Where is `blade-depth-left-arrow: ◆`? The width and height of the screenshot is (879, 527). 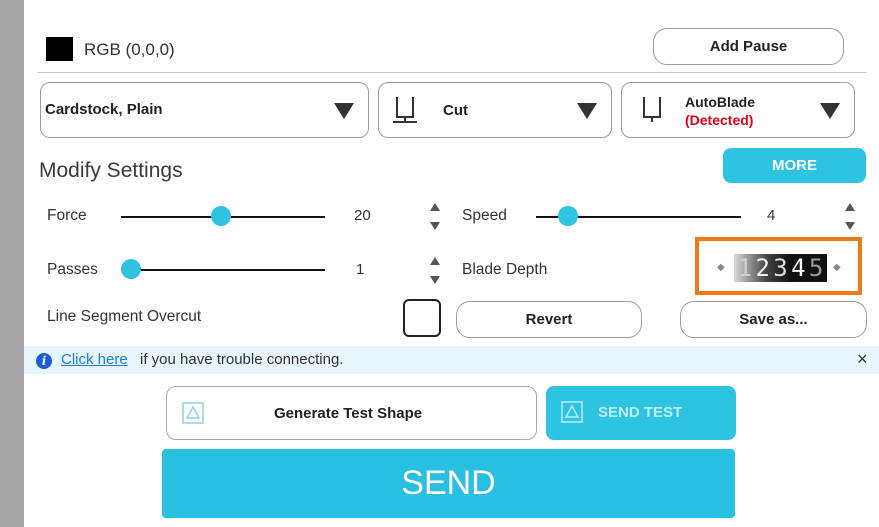 blade-depth-left-arrow: ◆ is located at coordinates (721, 267).